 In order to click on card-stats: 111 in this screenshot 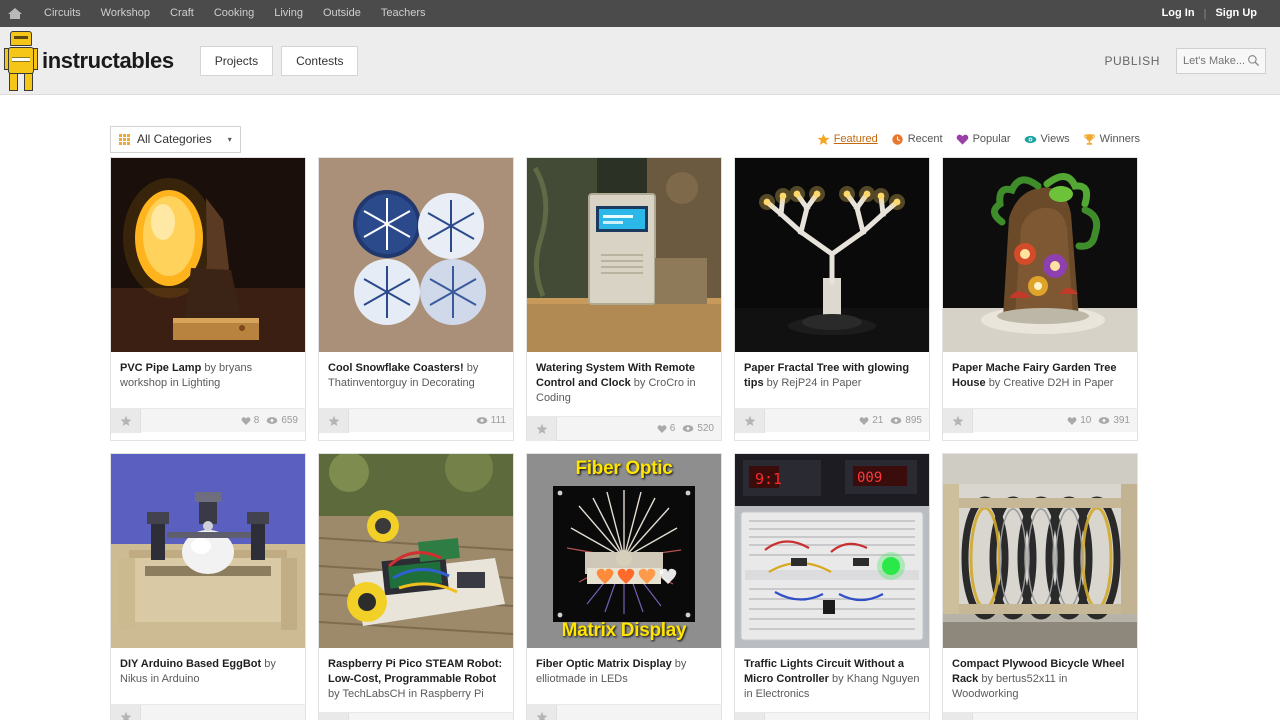, I will do `click(494, 420)`.